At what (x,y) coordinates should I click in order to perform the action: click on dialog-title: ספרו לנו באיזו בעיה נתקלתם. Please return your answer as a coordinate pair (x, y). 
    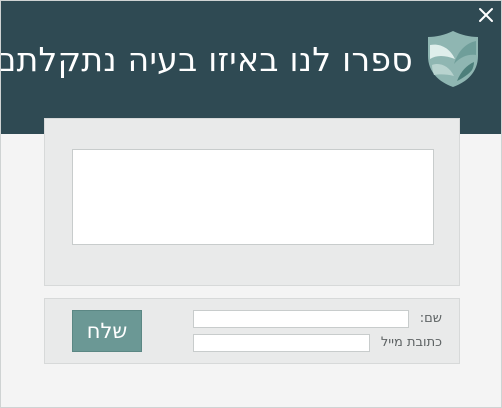
    Looking at the image, I should click on (206, 59).